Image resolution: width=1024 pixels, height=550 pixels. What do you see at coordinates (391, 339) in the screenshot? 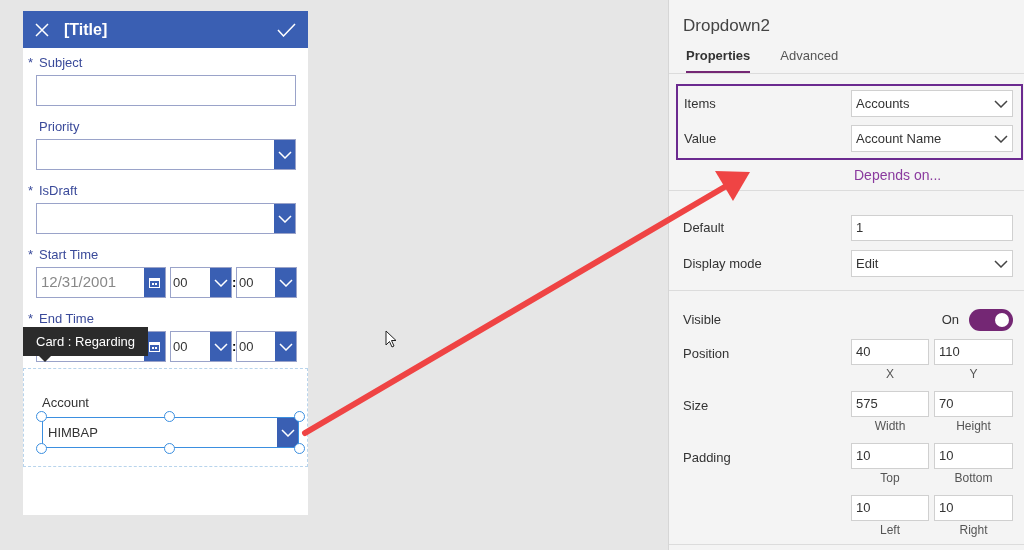
I see `mouse-cursor-icon` at bounding box center [391, 339].